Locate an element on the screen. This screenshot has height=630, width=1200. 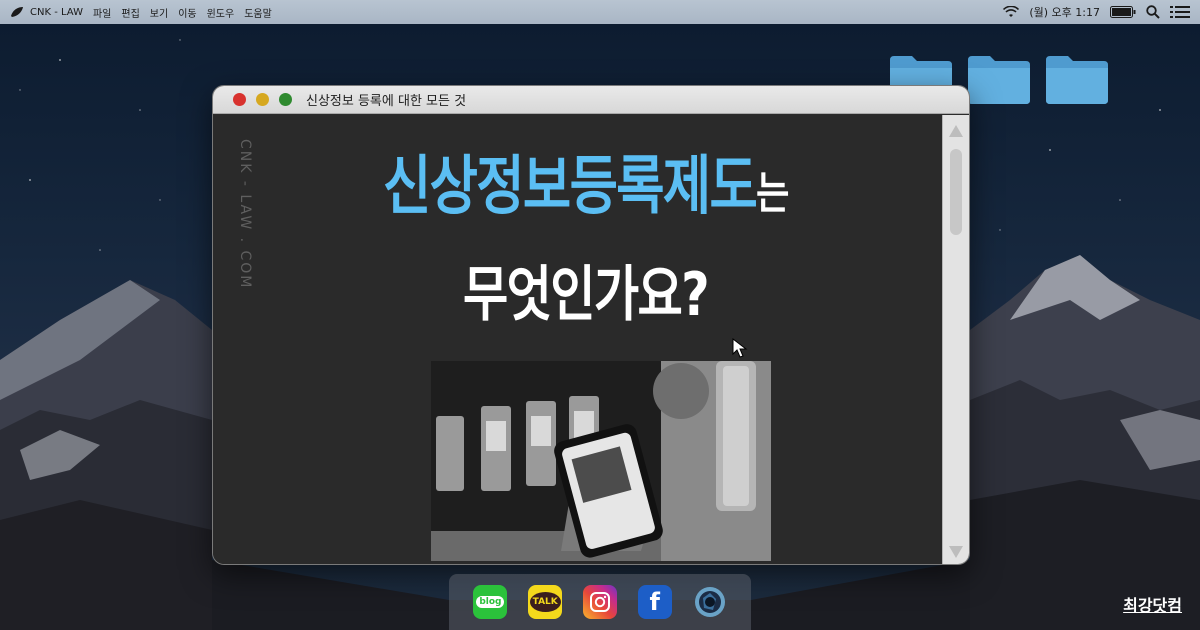
minimize-button is located at coordinates (262, 99).